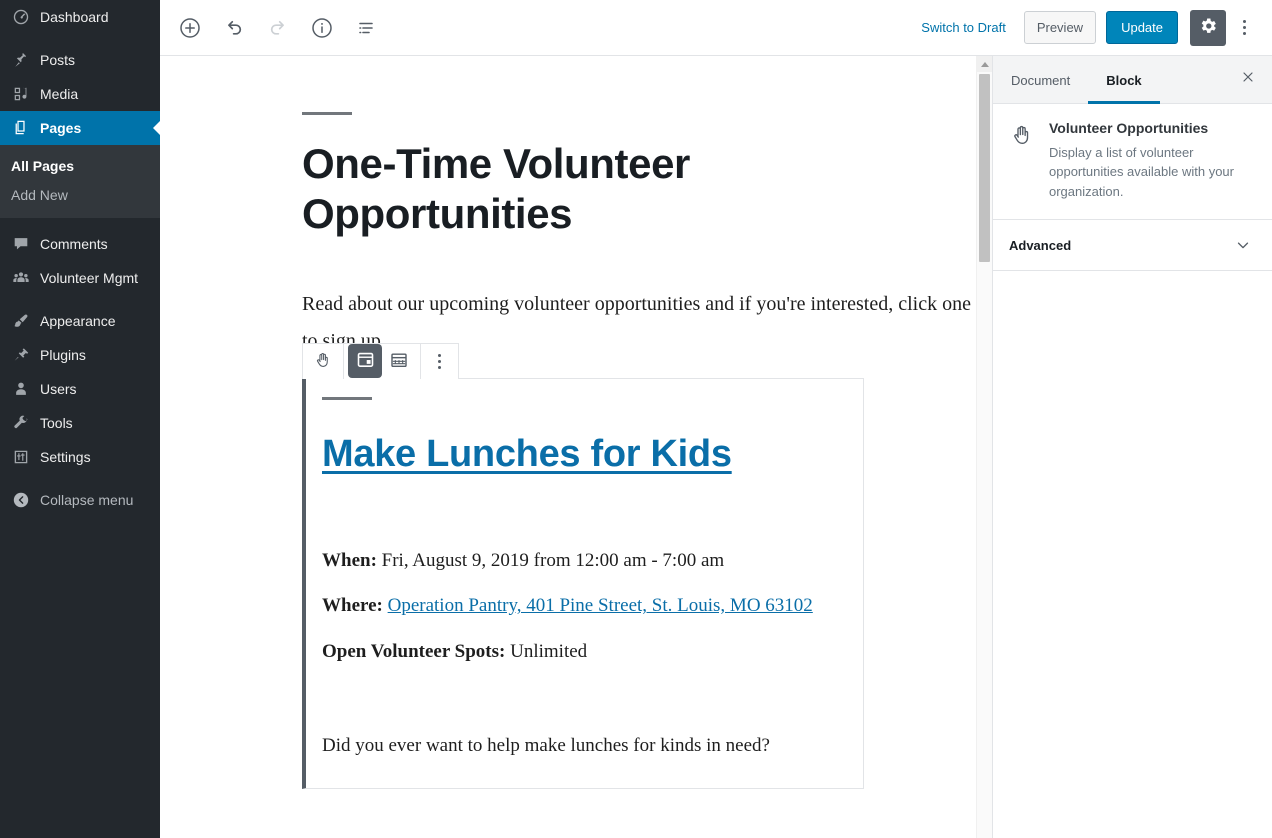 Image resolution: width=1272 pixels, height=838 pixels. I want to click on block-toolbar, so click(380, 360).